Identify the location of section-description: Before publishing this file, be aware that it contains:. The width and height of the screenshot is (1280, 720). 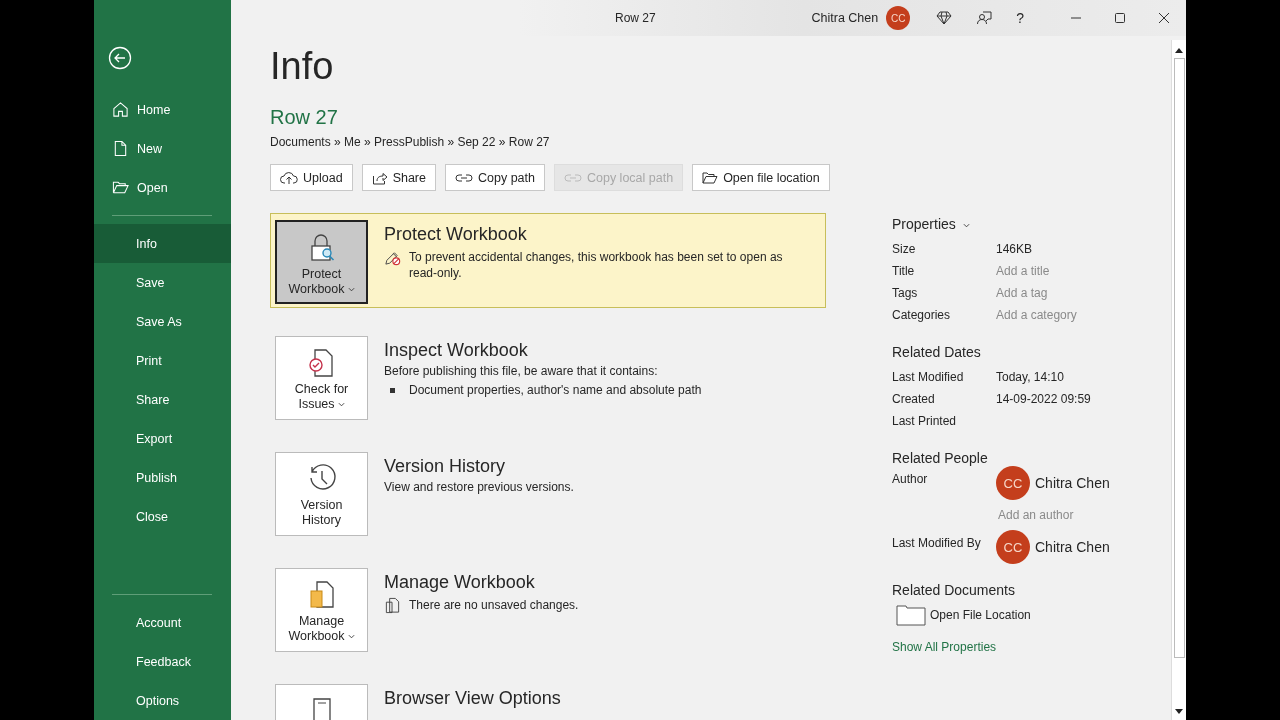
(521, 371).